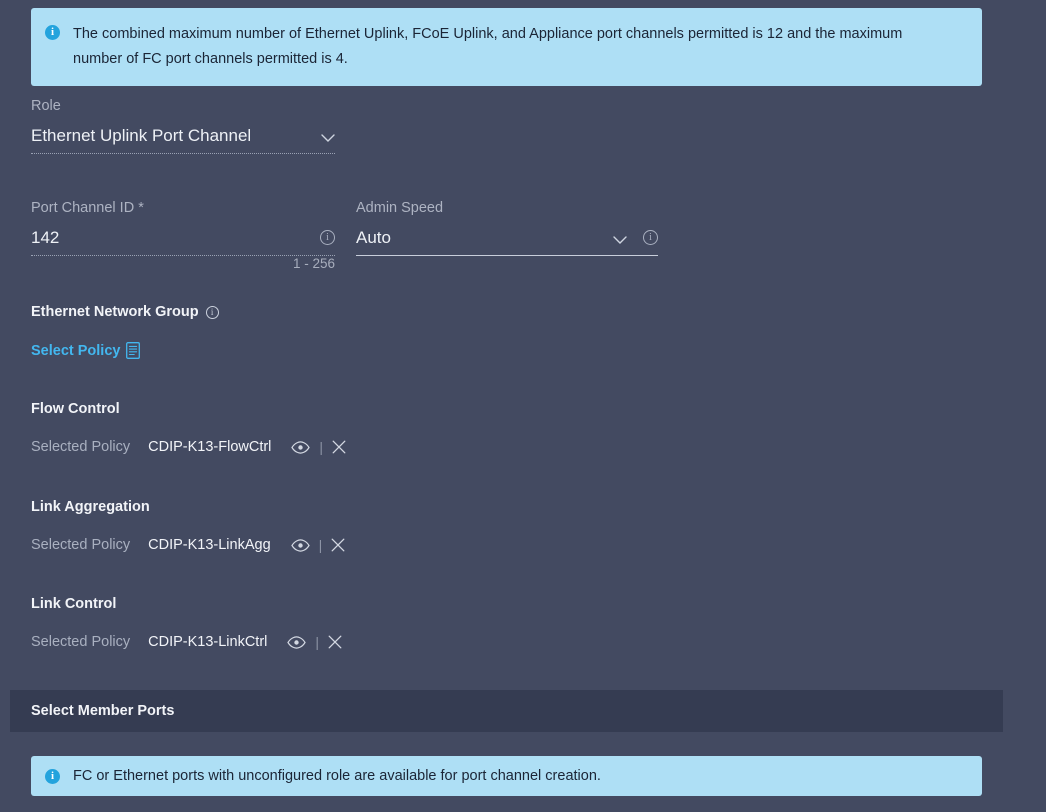 The width and height of the screenshot is (1046, 812). What do you see at coordinates (313, 263) in the screenshot?
I see `port-channel-id-hint: 1 - 256` at bounding box center [313, 263].